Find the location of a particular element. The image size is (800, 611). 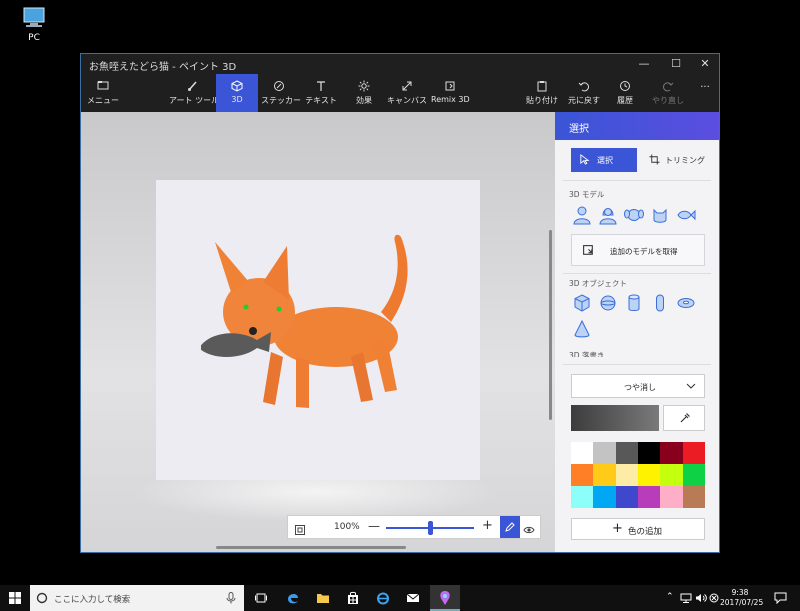

3d-tab: 3D is located at coordinates (237, 93).